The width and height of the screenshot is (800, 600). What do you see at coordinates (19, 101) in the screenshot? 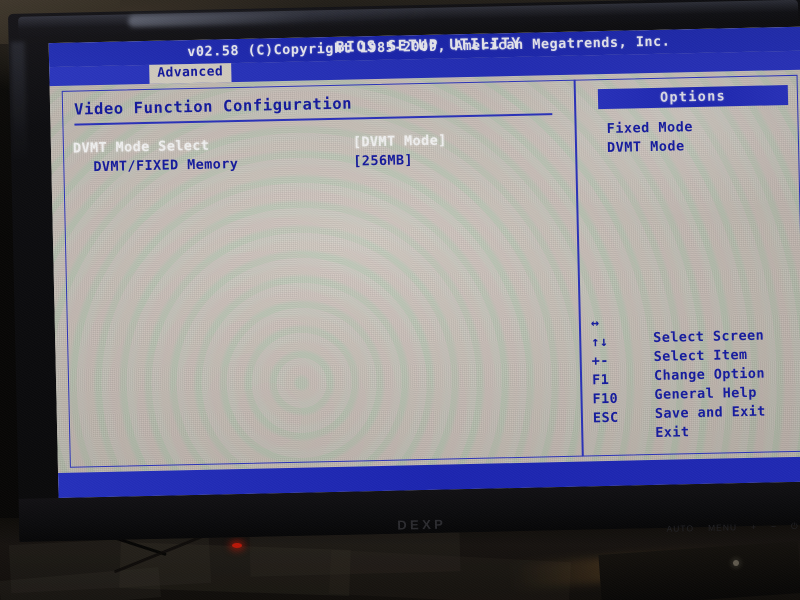
I see `bezel-reflection` at bounding box center [19, 101].